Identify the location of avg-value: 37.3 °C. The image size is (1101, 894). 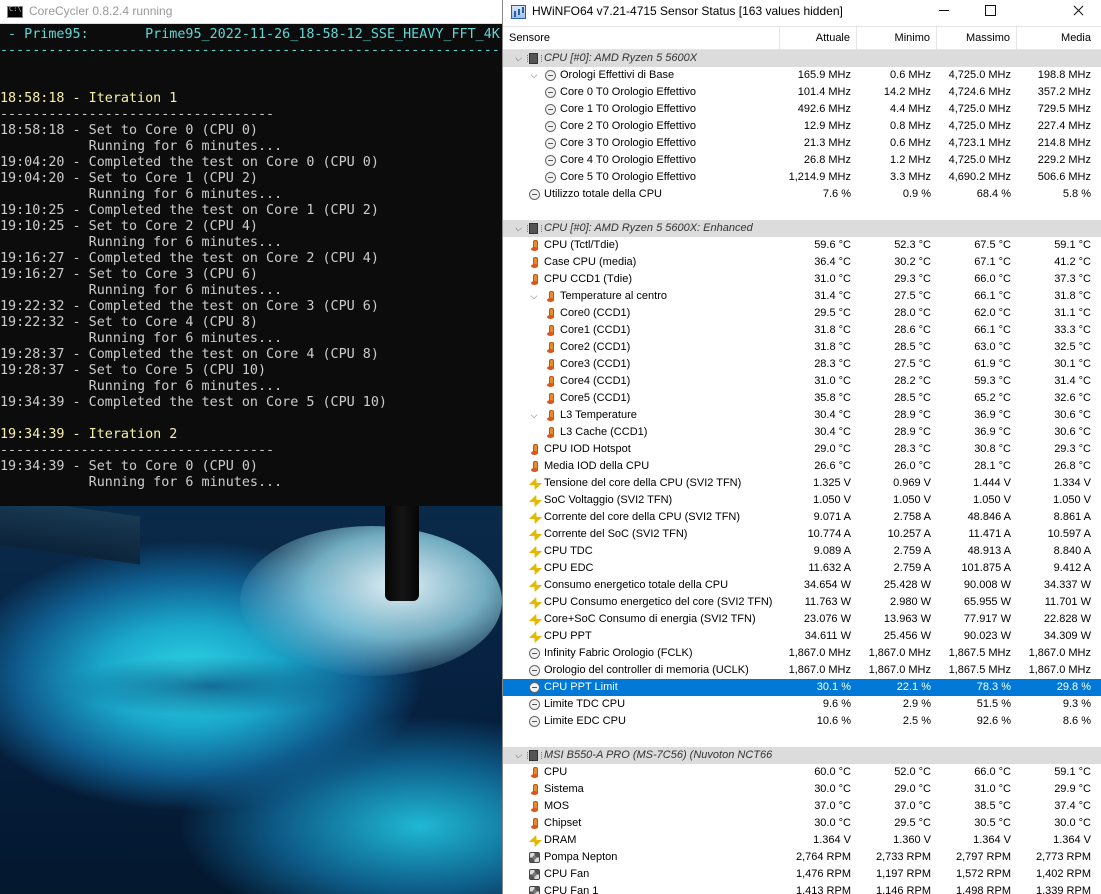
(1072, 279).